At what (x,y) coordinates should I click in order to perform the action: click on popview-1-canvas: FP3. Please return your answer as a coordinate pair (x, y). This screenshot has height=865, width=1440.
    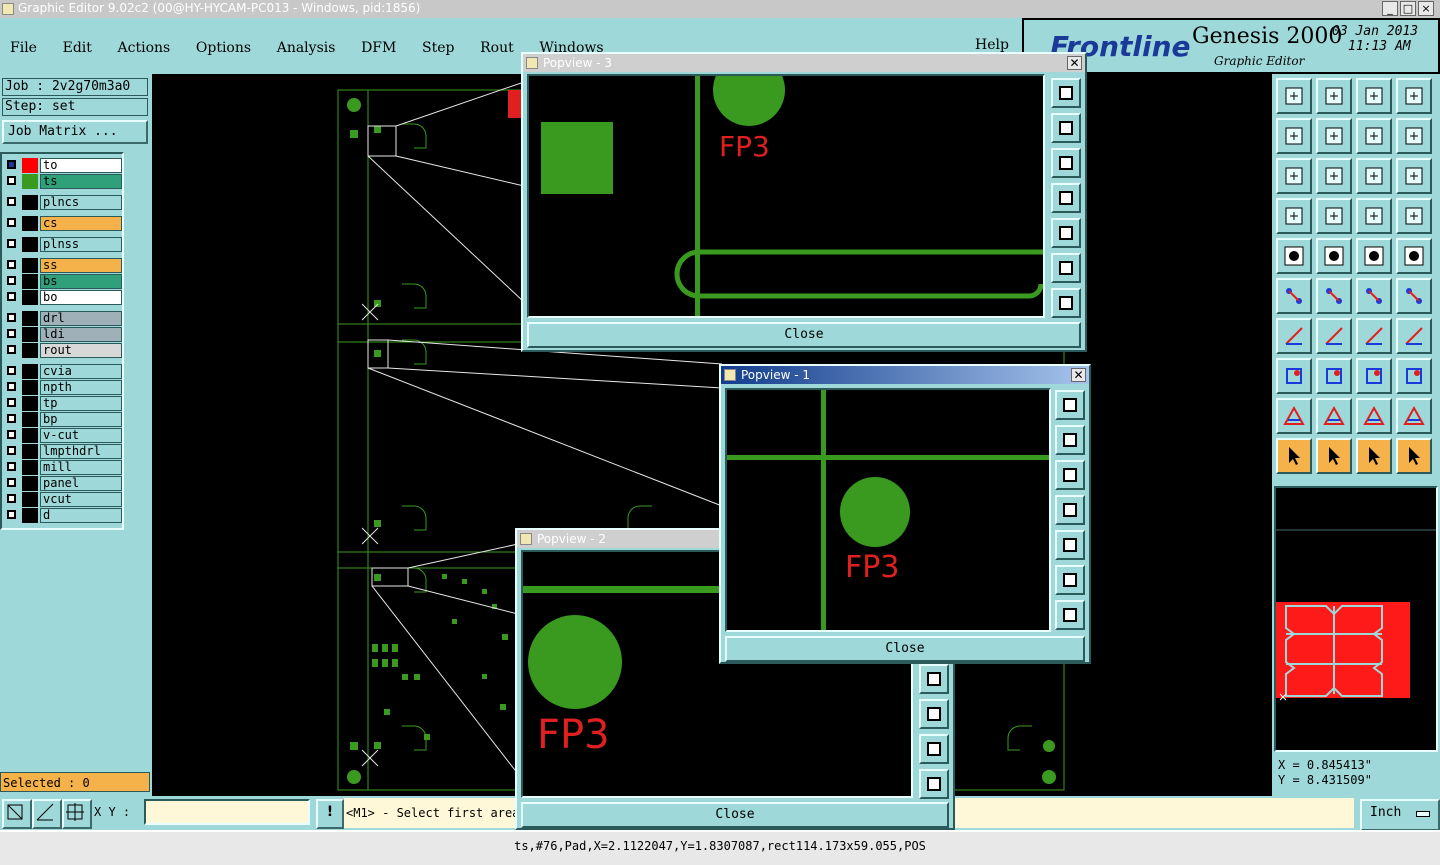
    Looking at the image, I should click on (888, 510).